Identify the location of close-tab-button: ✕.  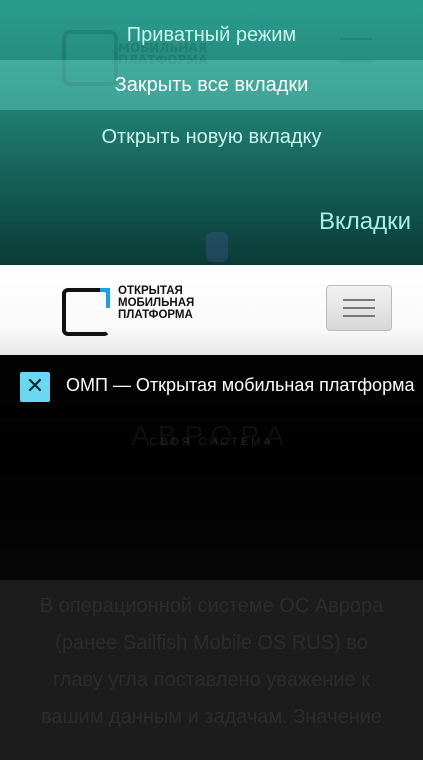
(35, 387).